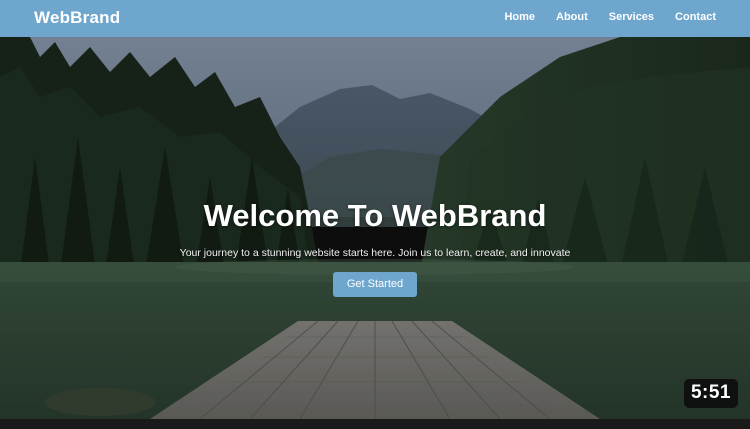 The height and width of the screenshot is (429, 750). Describe the element at coordinates (375, 18) in the screenshot. I see `top-navbar: WebBrand Home About Services Contact` at that location.